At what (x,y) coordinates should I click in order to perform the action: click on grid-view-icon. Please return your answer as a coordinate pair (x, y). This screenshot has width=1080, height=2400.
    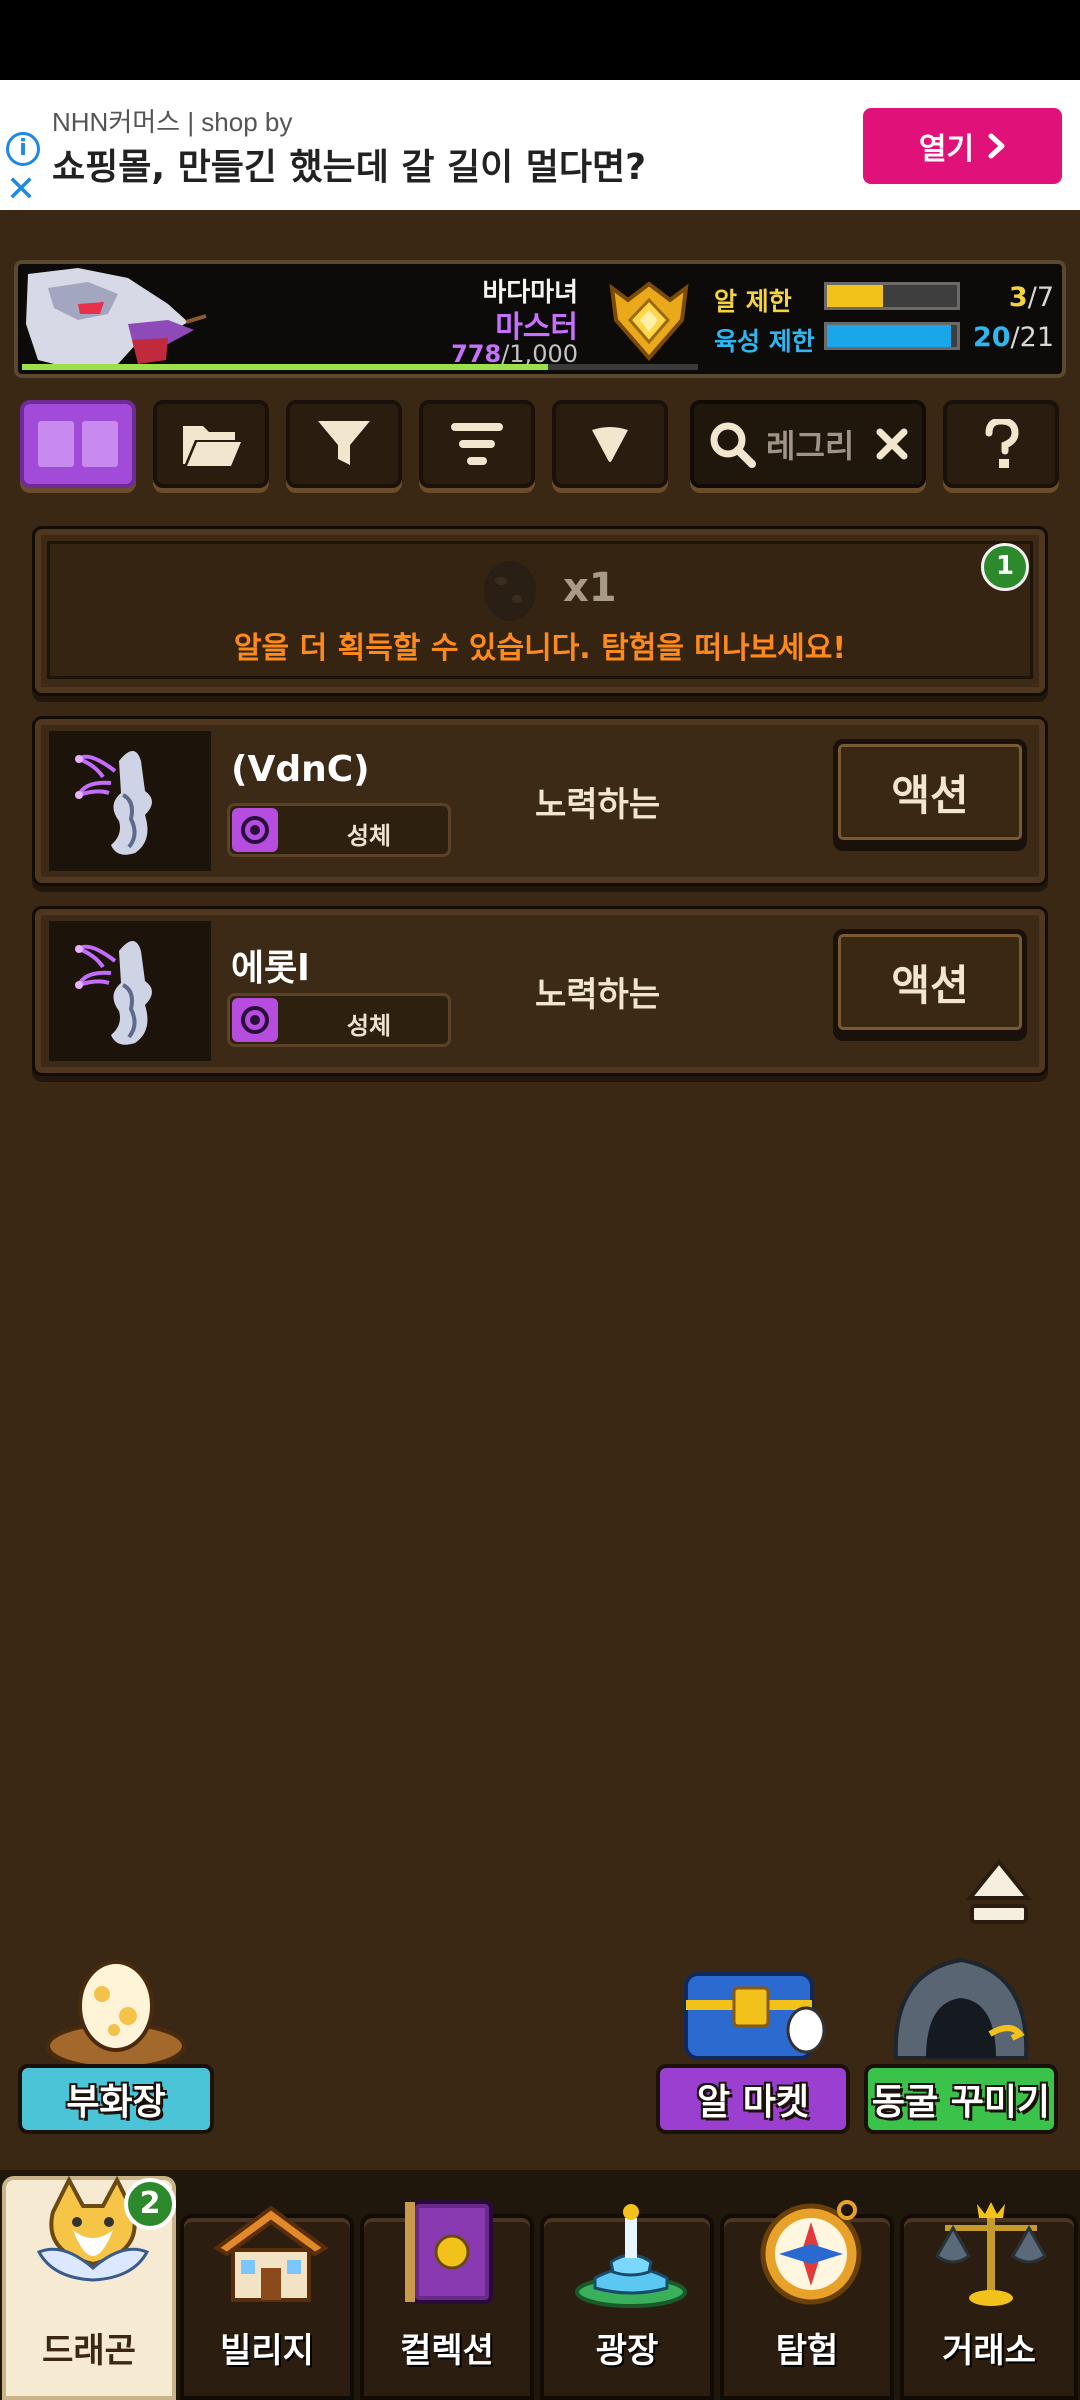
    Looking at the image, I should click on (78, 444).